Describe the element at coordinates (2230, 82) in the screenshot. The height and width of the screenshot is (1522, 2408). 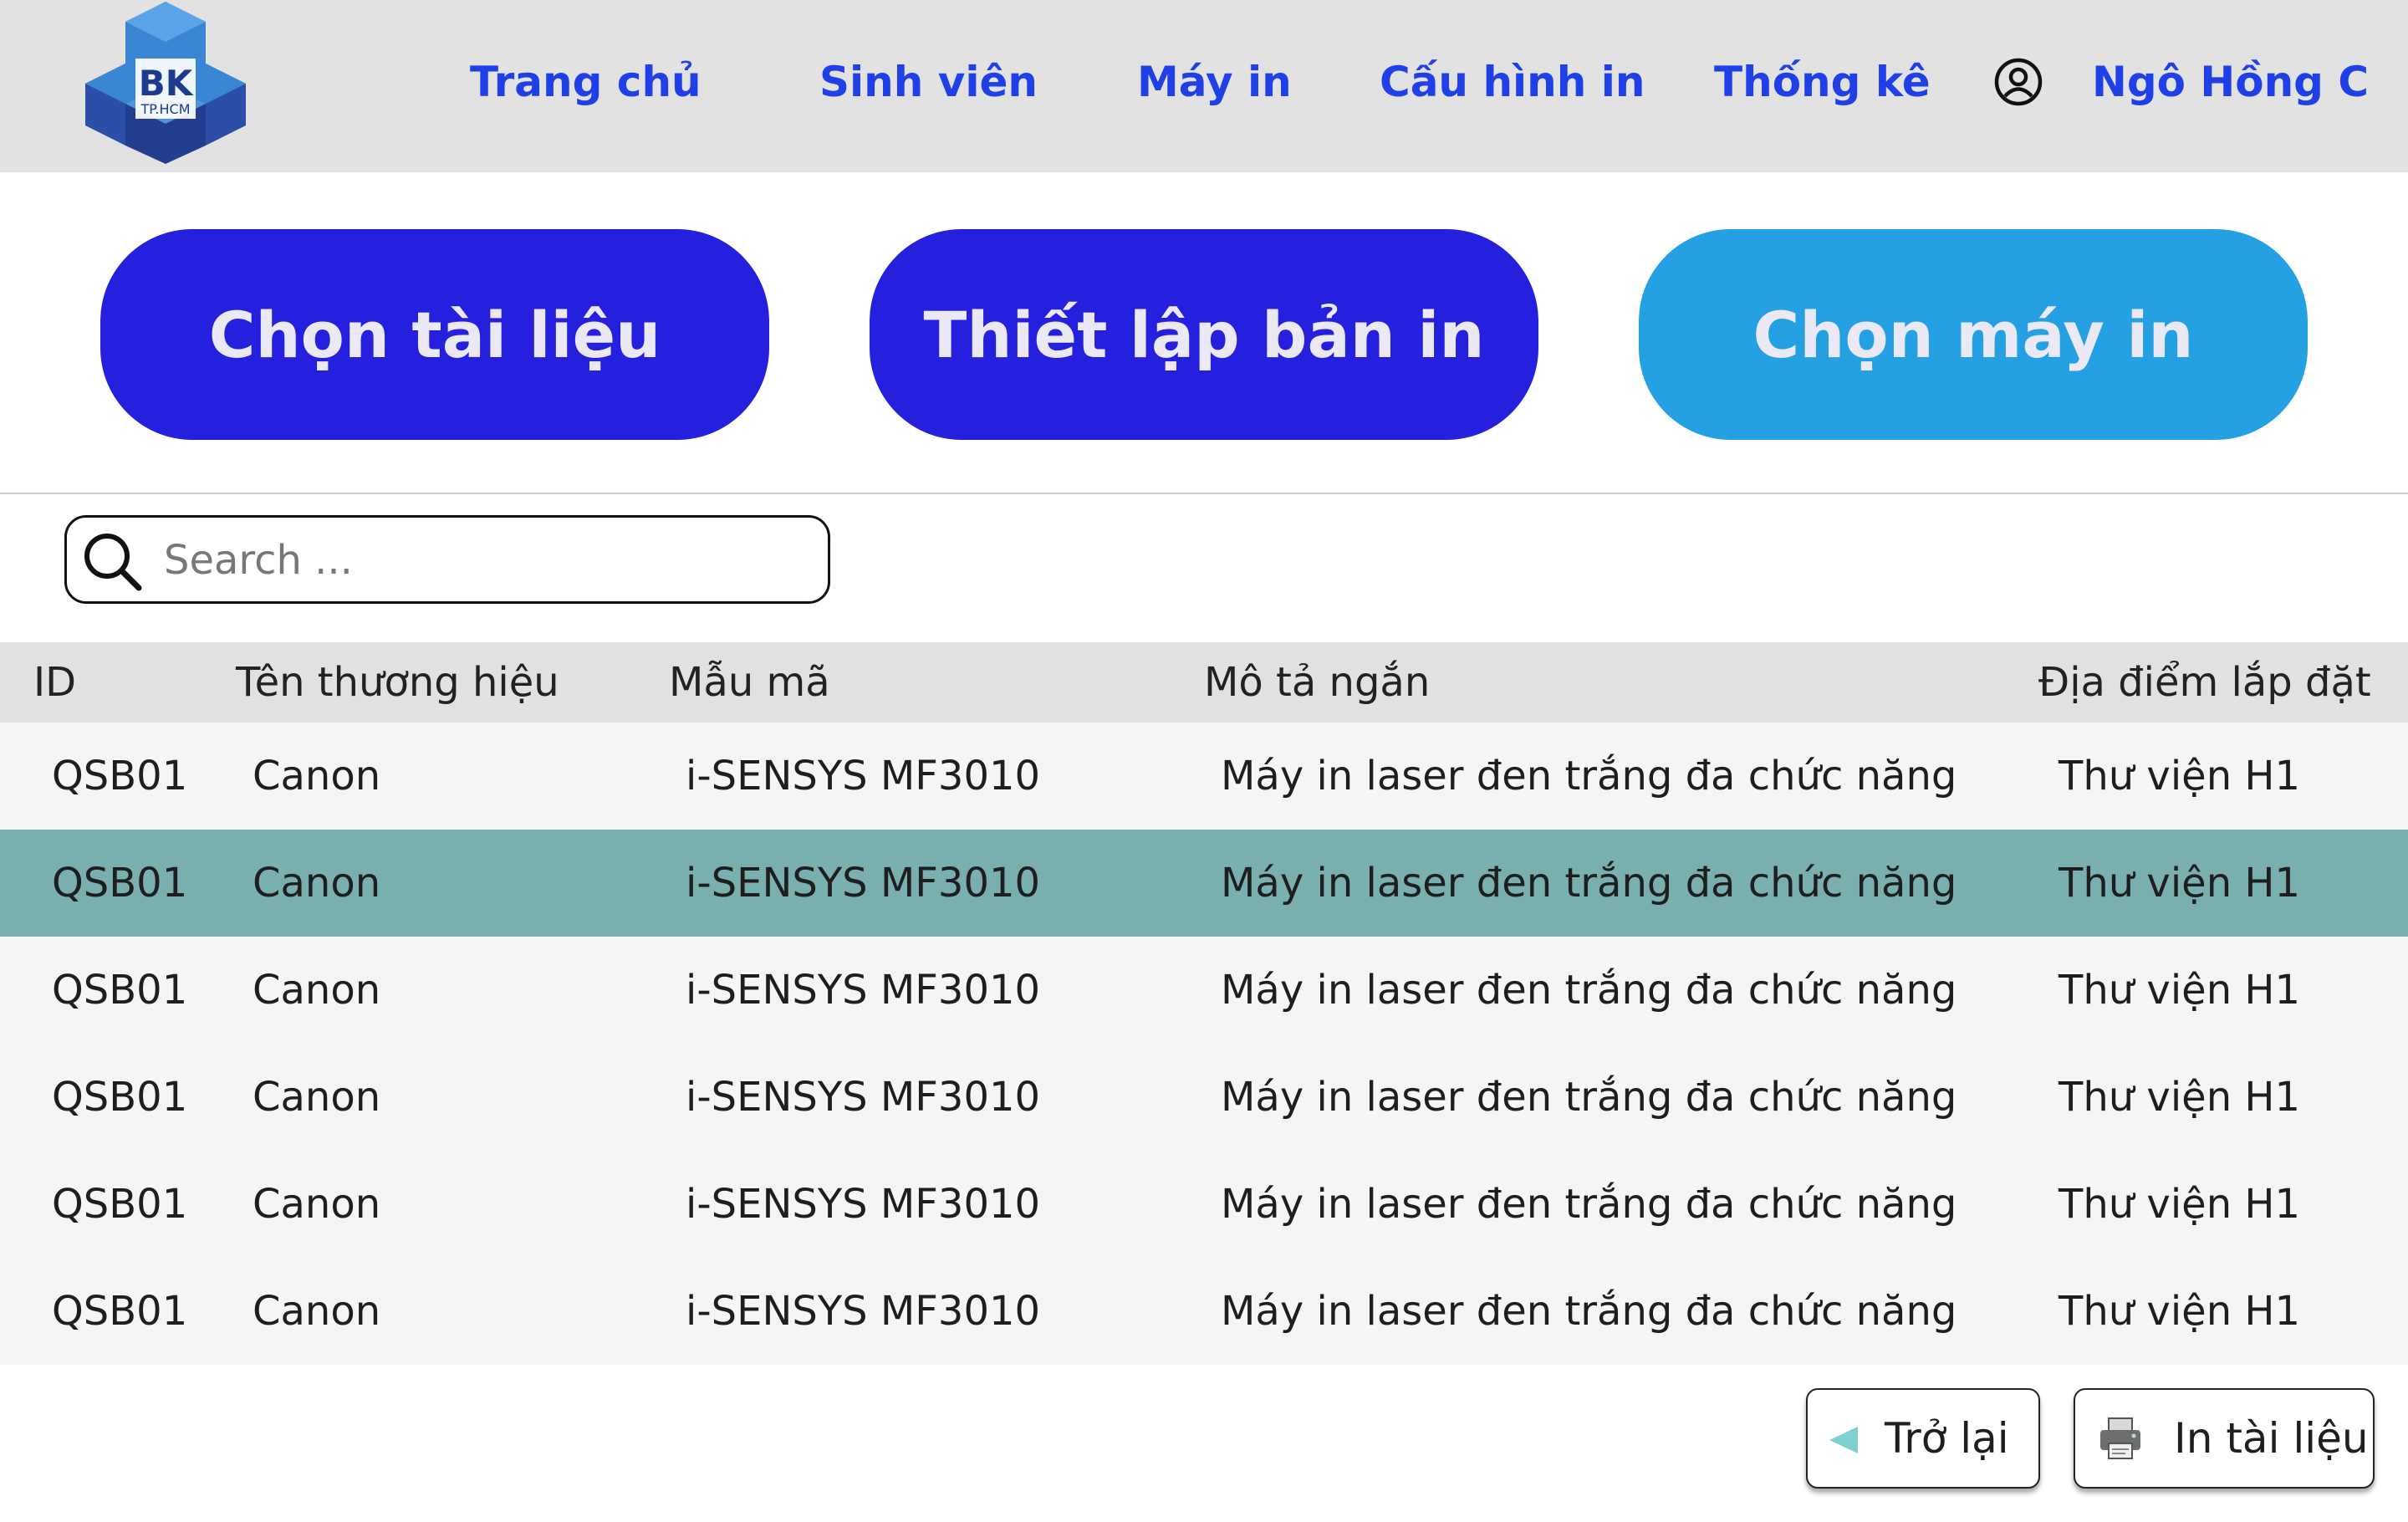
I see `user-name: Ngô Hồng C` at that location.